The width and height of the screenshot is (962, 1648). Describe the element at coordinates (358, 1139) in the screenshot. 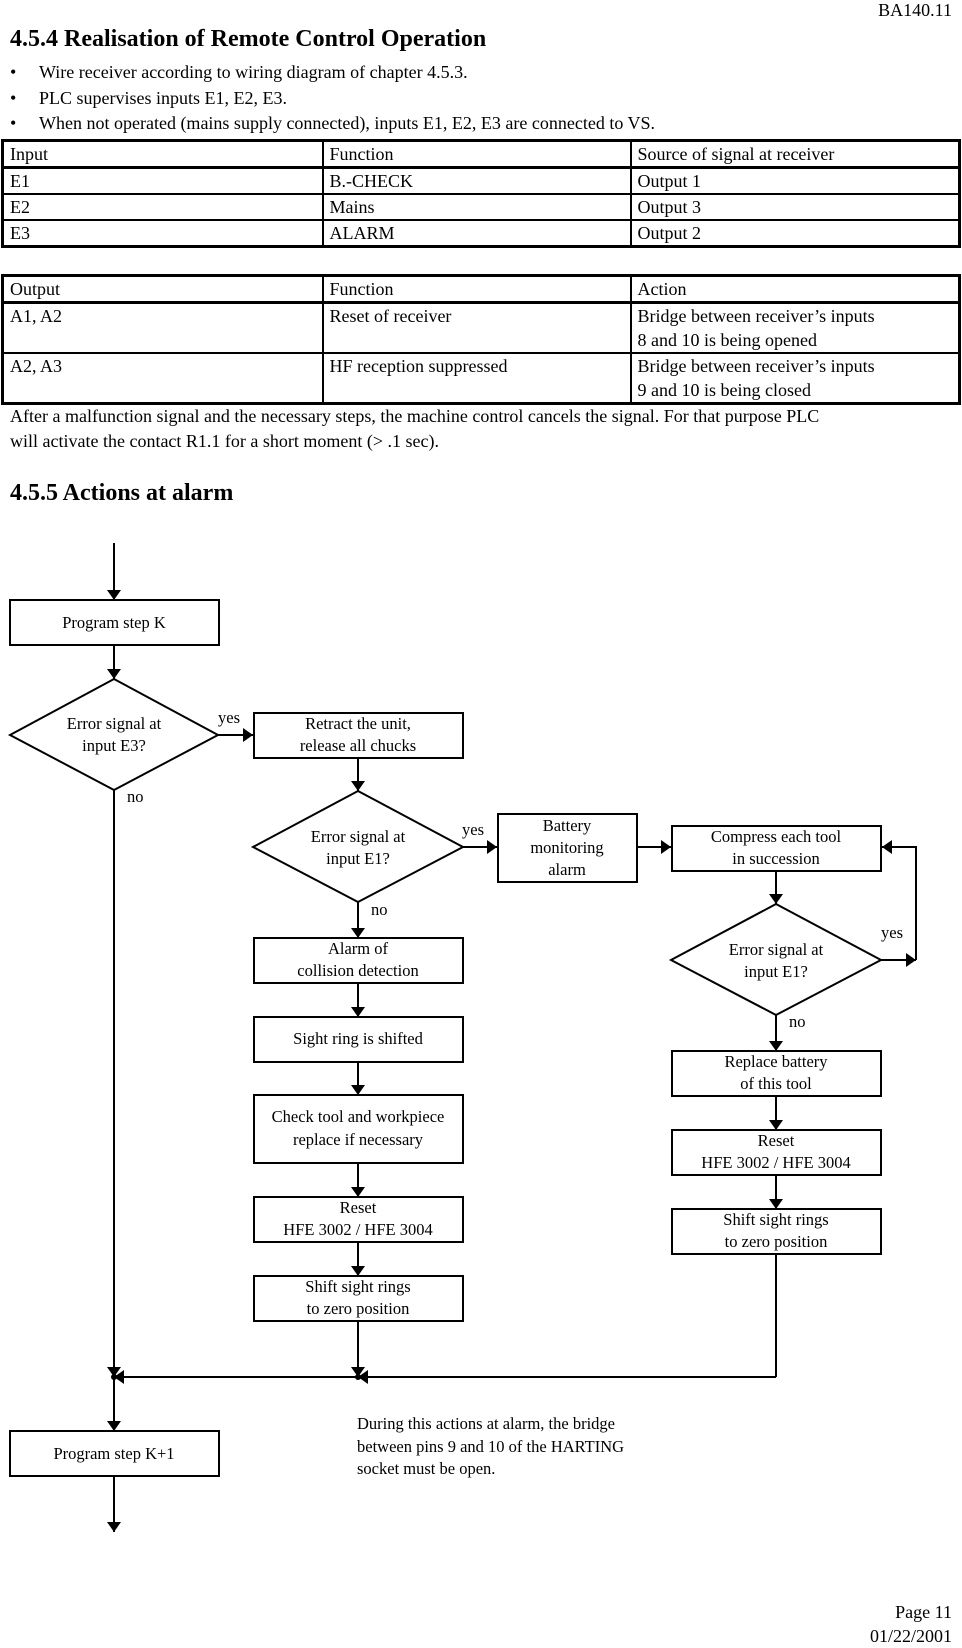

I see `box-label: replace if necessary` at that location.